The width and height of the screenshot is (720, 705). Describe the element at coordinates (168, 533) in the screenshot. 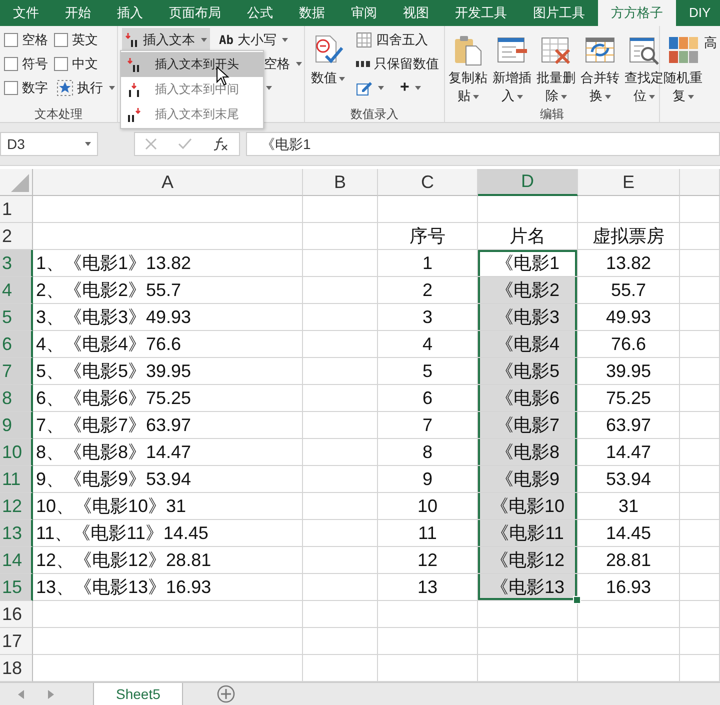

I see `table-cell: 11、《电影11》14.45` at that location.